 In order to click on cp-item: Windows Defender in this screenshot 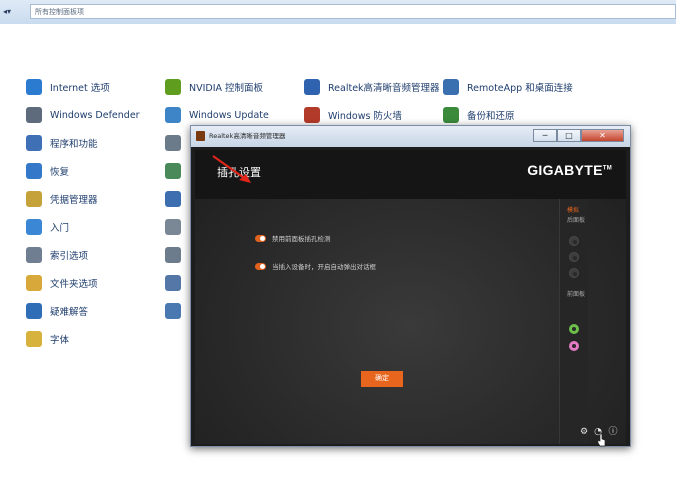, I will do `click(83, 115)`.